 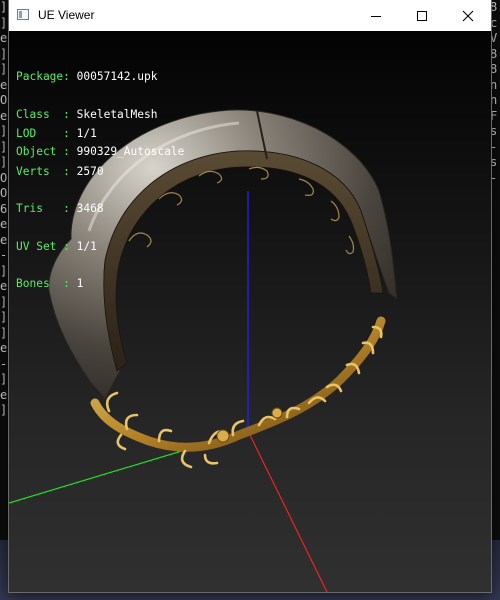 I want to click on close-button, so click(x=468, y=15).